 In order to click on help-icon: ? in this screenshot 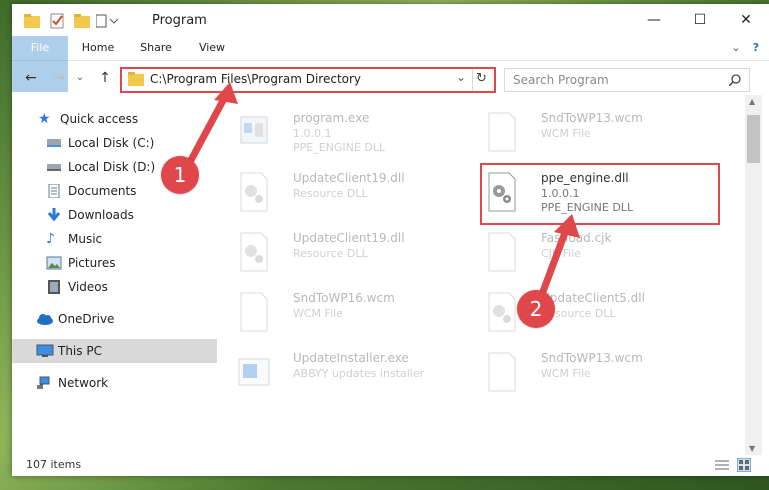, I will do `click(756, 47)`.